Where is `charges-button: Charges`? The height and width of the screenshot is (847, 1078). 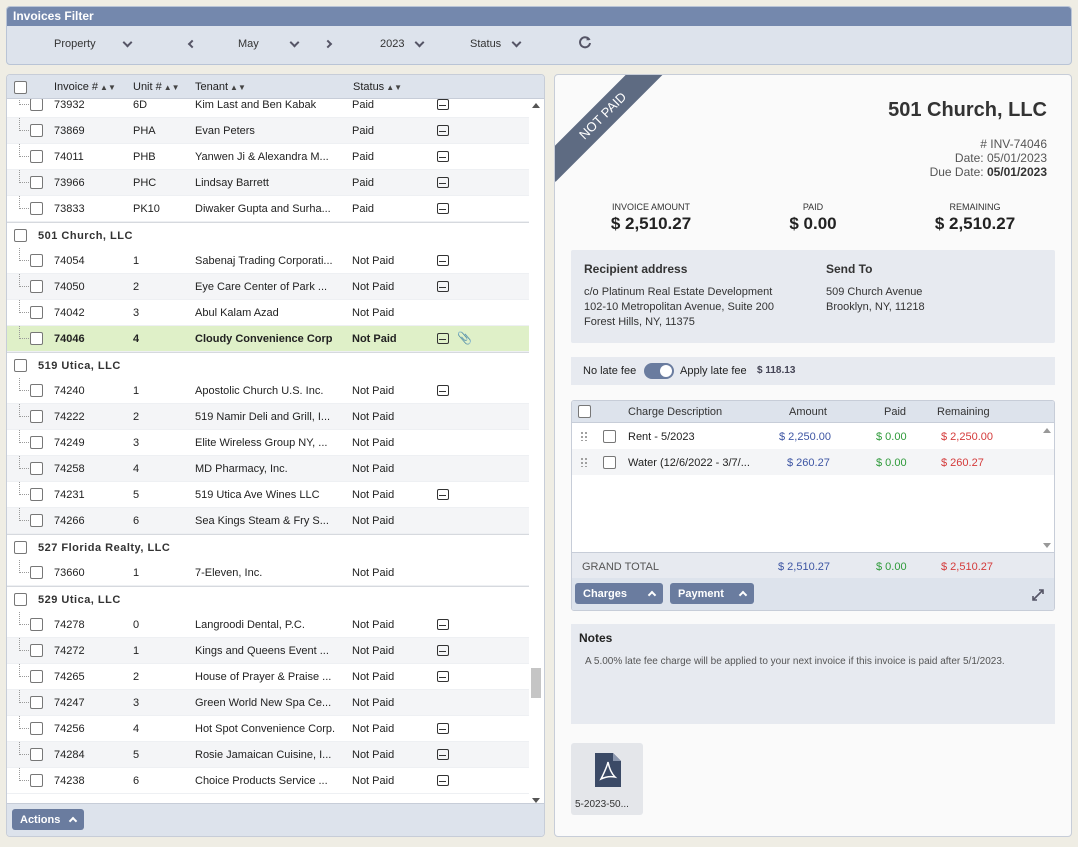
charges-button: Charges is located at coordinates (619, 593).